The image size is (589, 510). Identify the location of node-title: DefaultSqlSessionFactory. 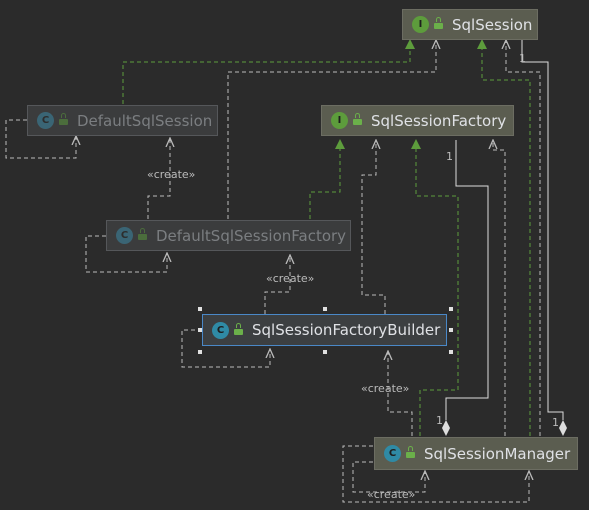
(251, 235).